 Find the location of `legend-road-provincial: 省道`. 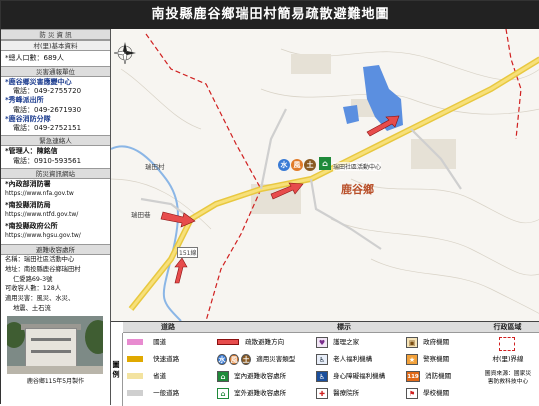

legend-road-provincial: 省道 is located at coordinates (146, 376).